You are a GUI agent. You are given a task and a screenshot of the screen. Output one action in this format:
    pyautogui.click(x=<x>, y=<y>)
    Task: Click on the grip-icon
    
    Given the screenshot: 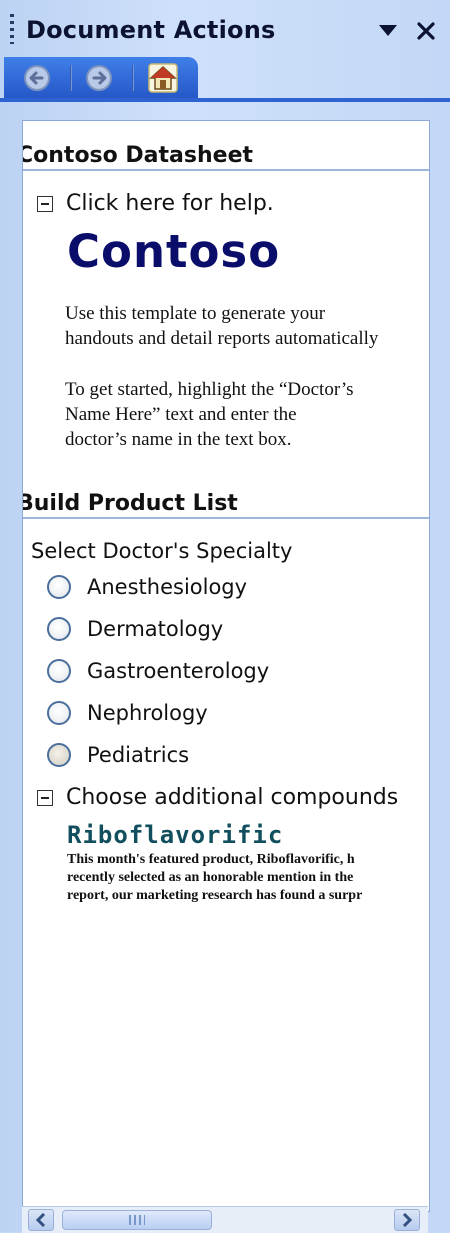 What is the action you would take?
    pyautogui.click(x=137, y=1220)
    